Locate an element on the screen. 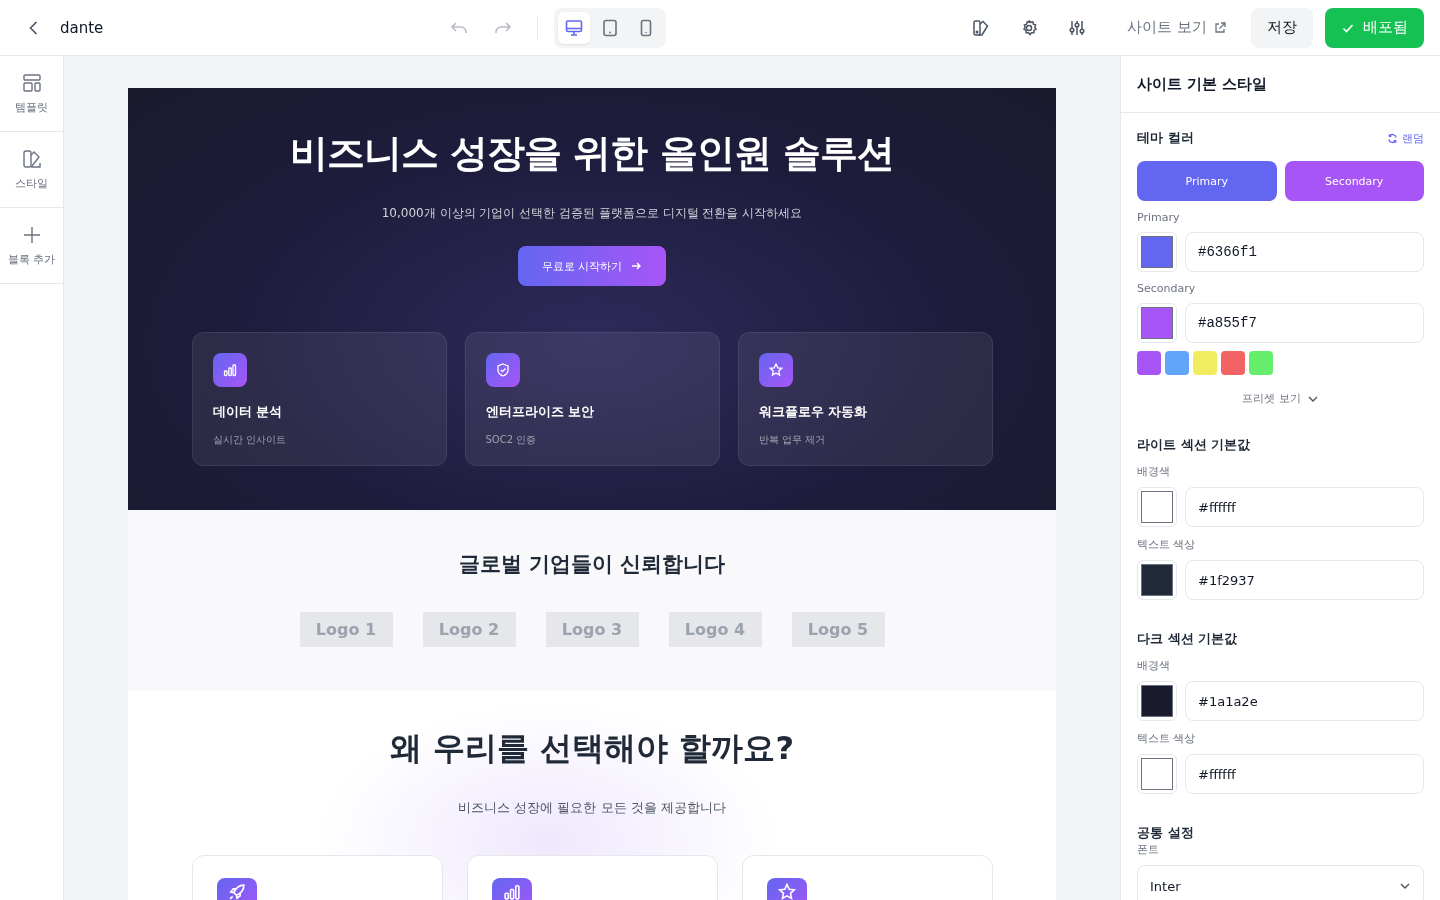  trust-title: 글로벌 기업들이 신뢰합니다 is located at coordinates (592, 564).